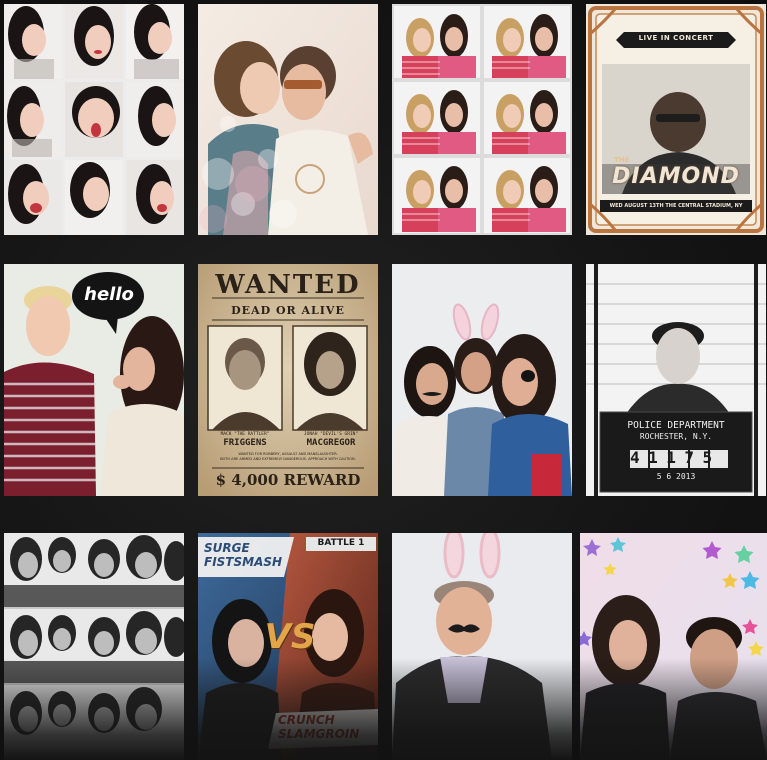 The height and width of the screenshot is (760, 767). I want to click on wanted-reward: $ 4,000 REWARD, so click(288, 480).